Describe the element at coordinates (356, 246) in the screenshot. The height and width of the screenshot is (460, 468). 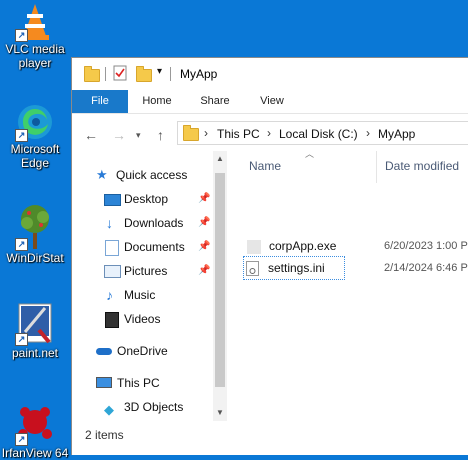
I see `file-row-corpapp: corpApp.exe 6/20/2023 1:00 P` at that location.